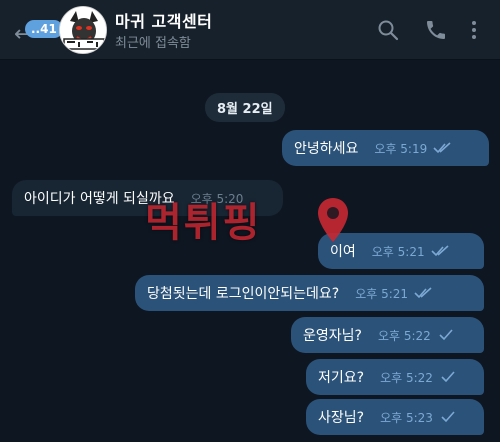 Image resolution: width=500 pixels, height=442 pixels. What do you see at coordinates (388, 30) in the screenshot?
I see `search-icon` at bounding box center [388, 30].